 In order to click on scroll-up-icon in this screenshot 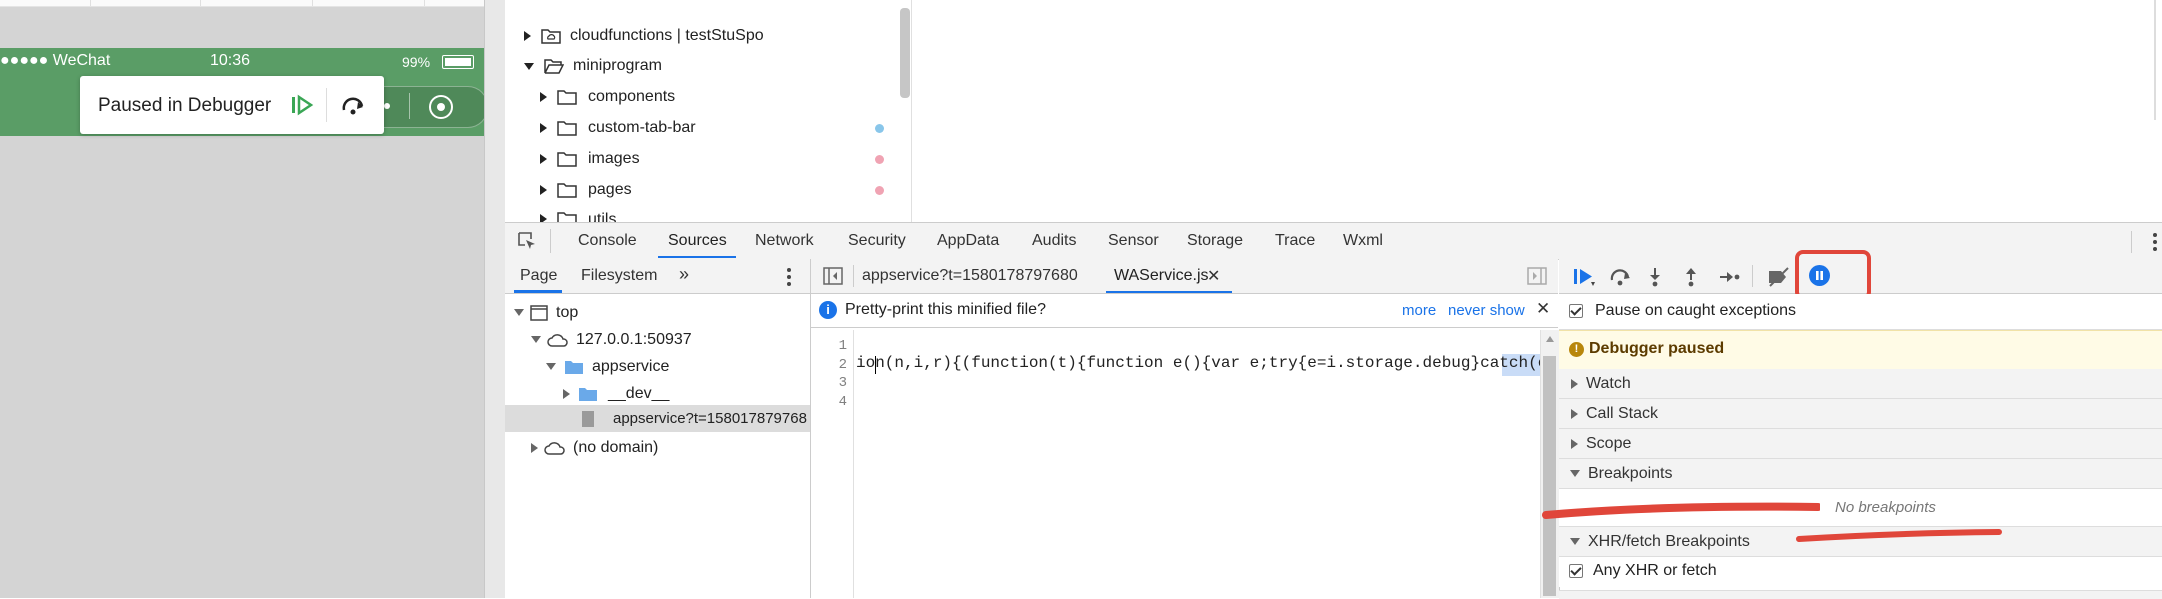, I will do `click(1550, 339)`.